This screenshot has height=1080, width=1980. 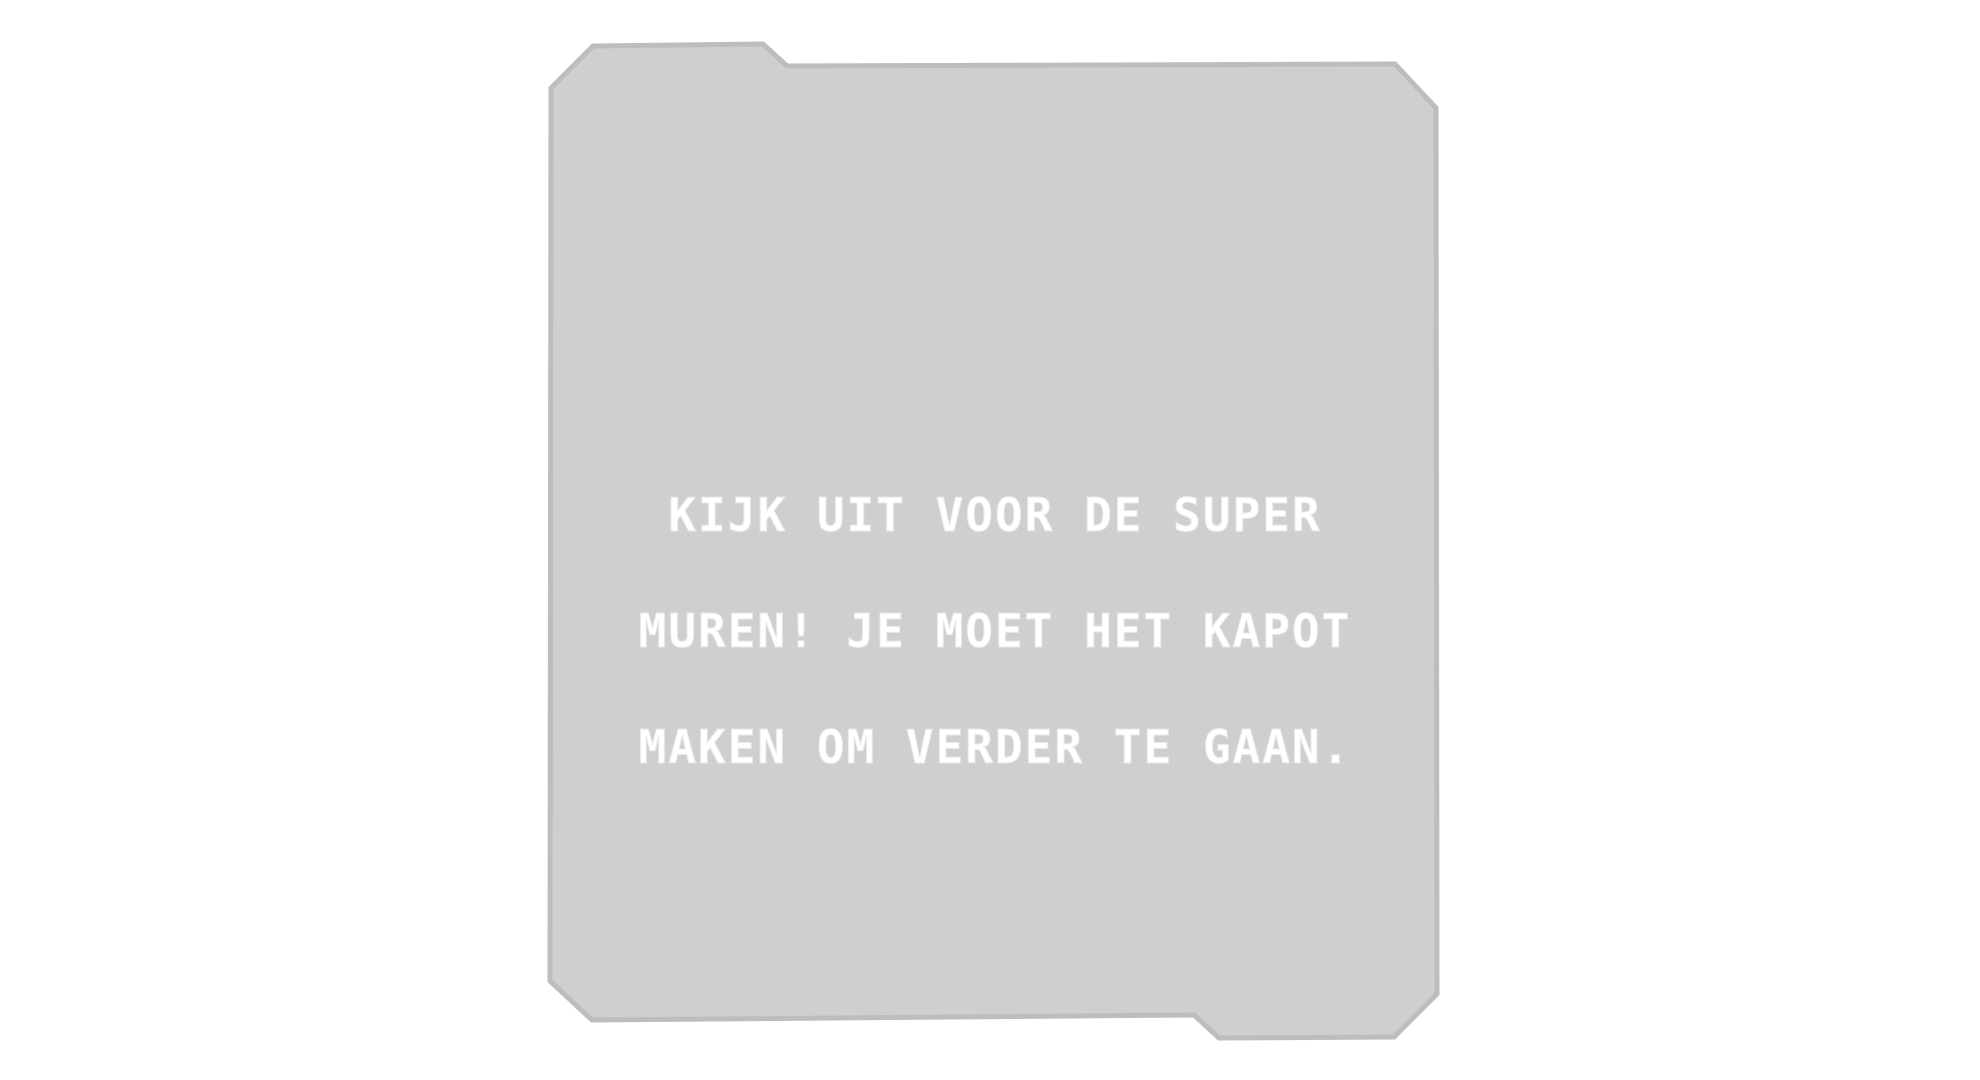 I want to click on dialog-message-line: KIJK UIT VOOR DE SUPER, so click(x=995, y=515).